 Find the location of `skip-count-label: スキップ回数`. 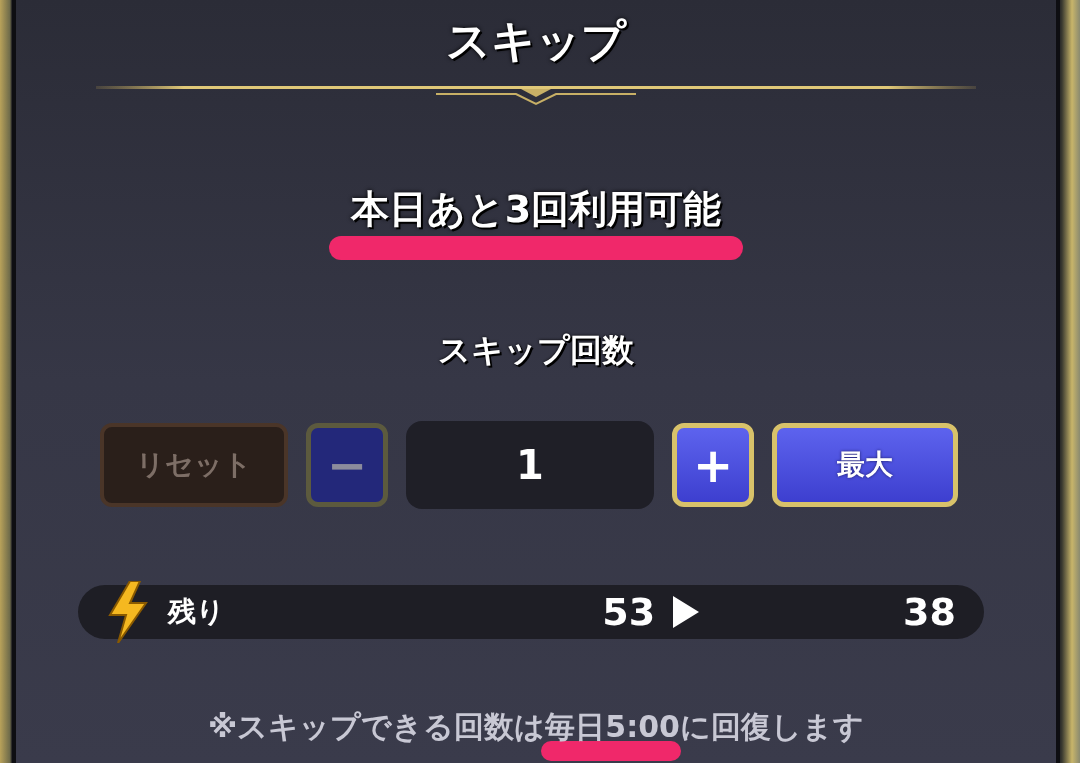

skip-count-label: スキップ回数 is located at coordinates (536, 350).